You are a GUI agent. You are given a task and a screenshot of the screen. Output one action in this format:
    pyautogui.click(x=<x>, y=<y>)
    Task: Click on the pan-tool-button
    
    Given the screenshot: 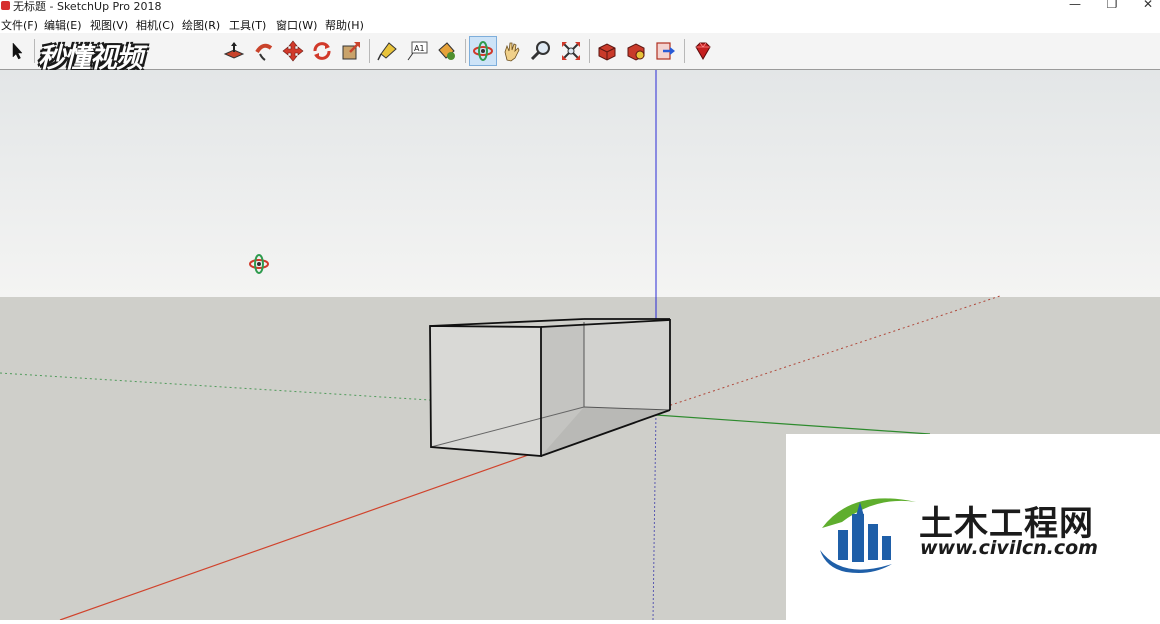 What is the action you would take?
    pyautogui.click(x=512, y=51)
    